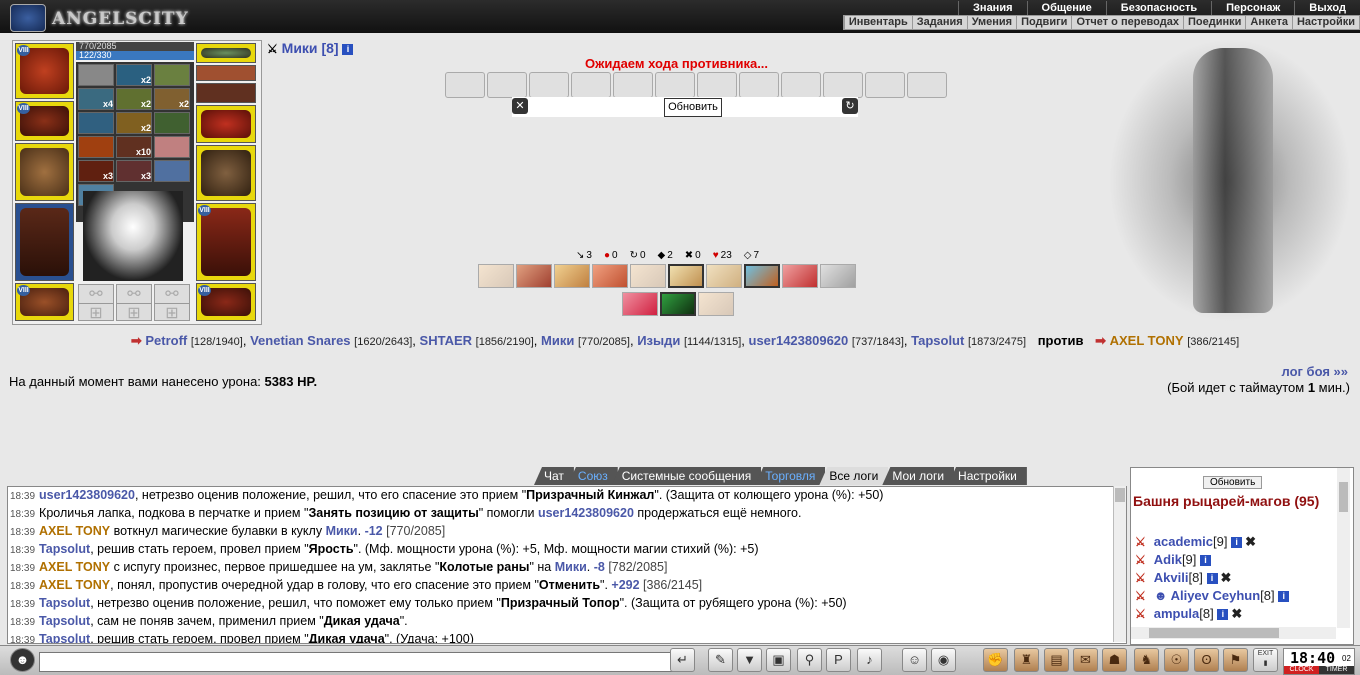 The width and height of the screenshot is (1360, 675). What do you see at coordinates (838, 660) in the screenshot?
I see `private-icon: P` at bounding box center [838, 660].